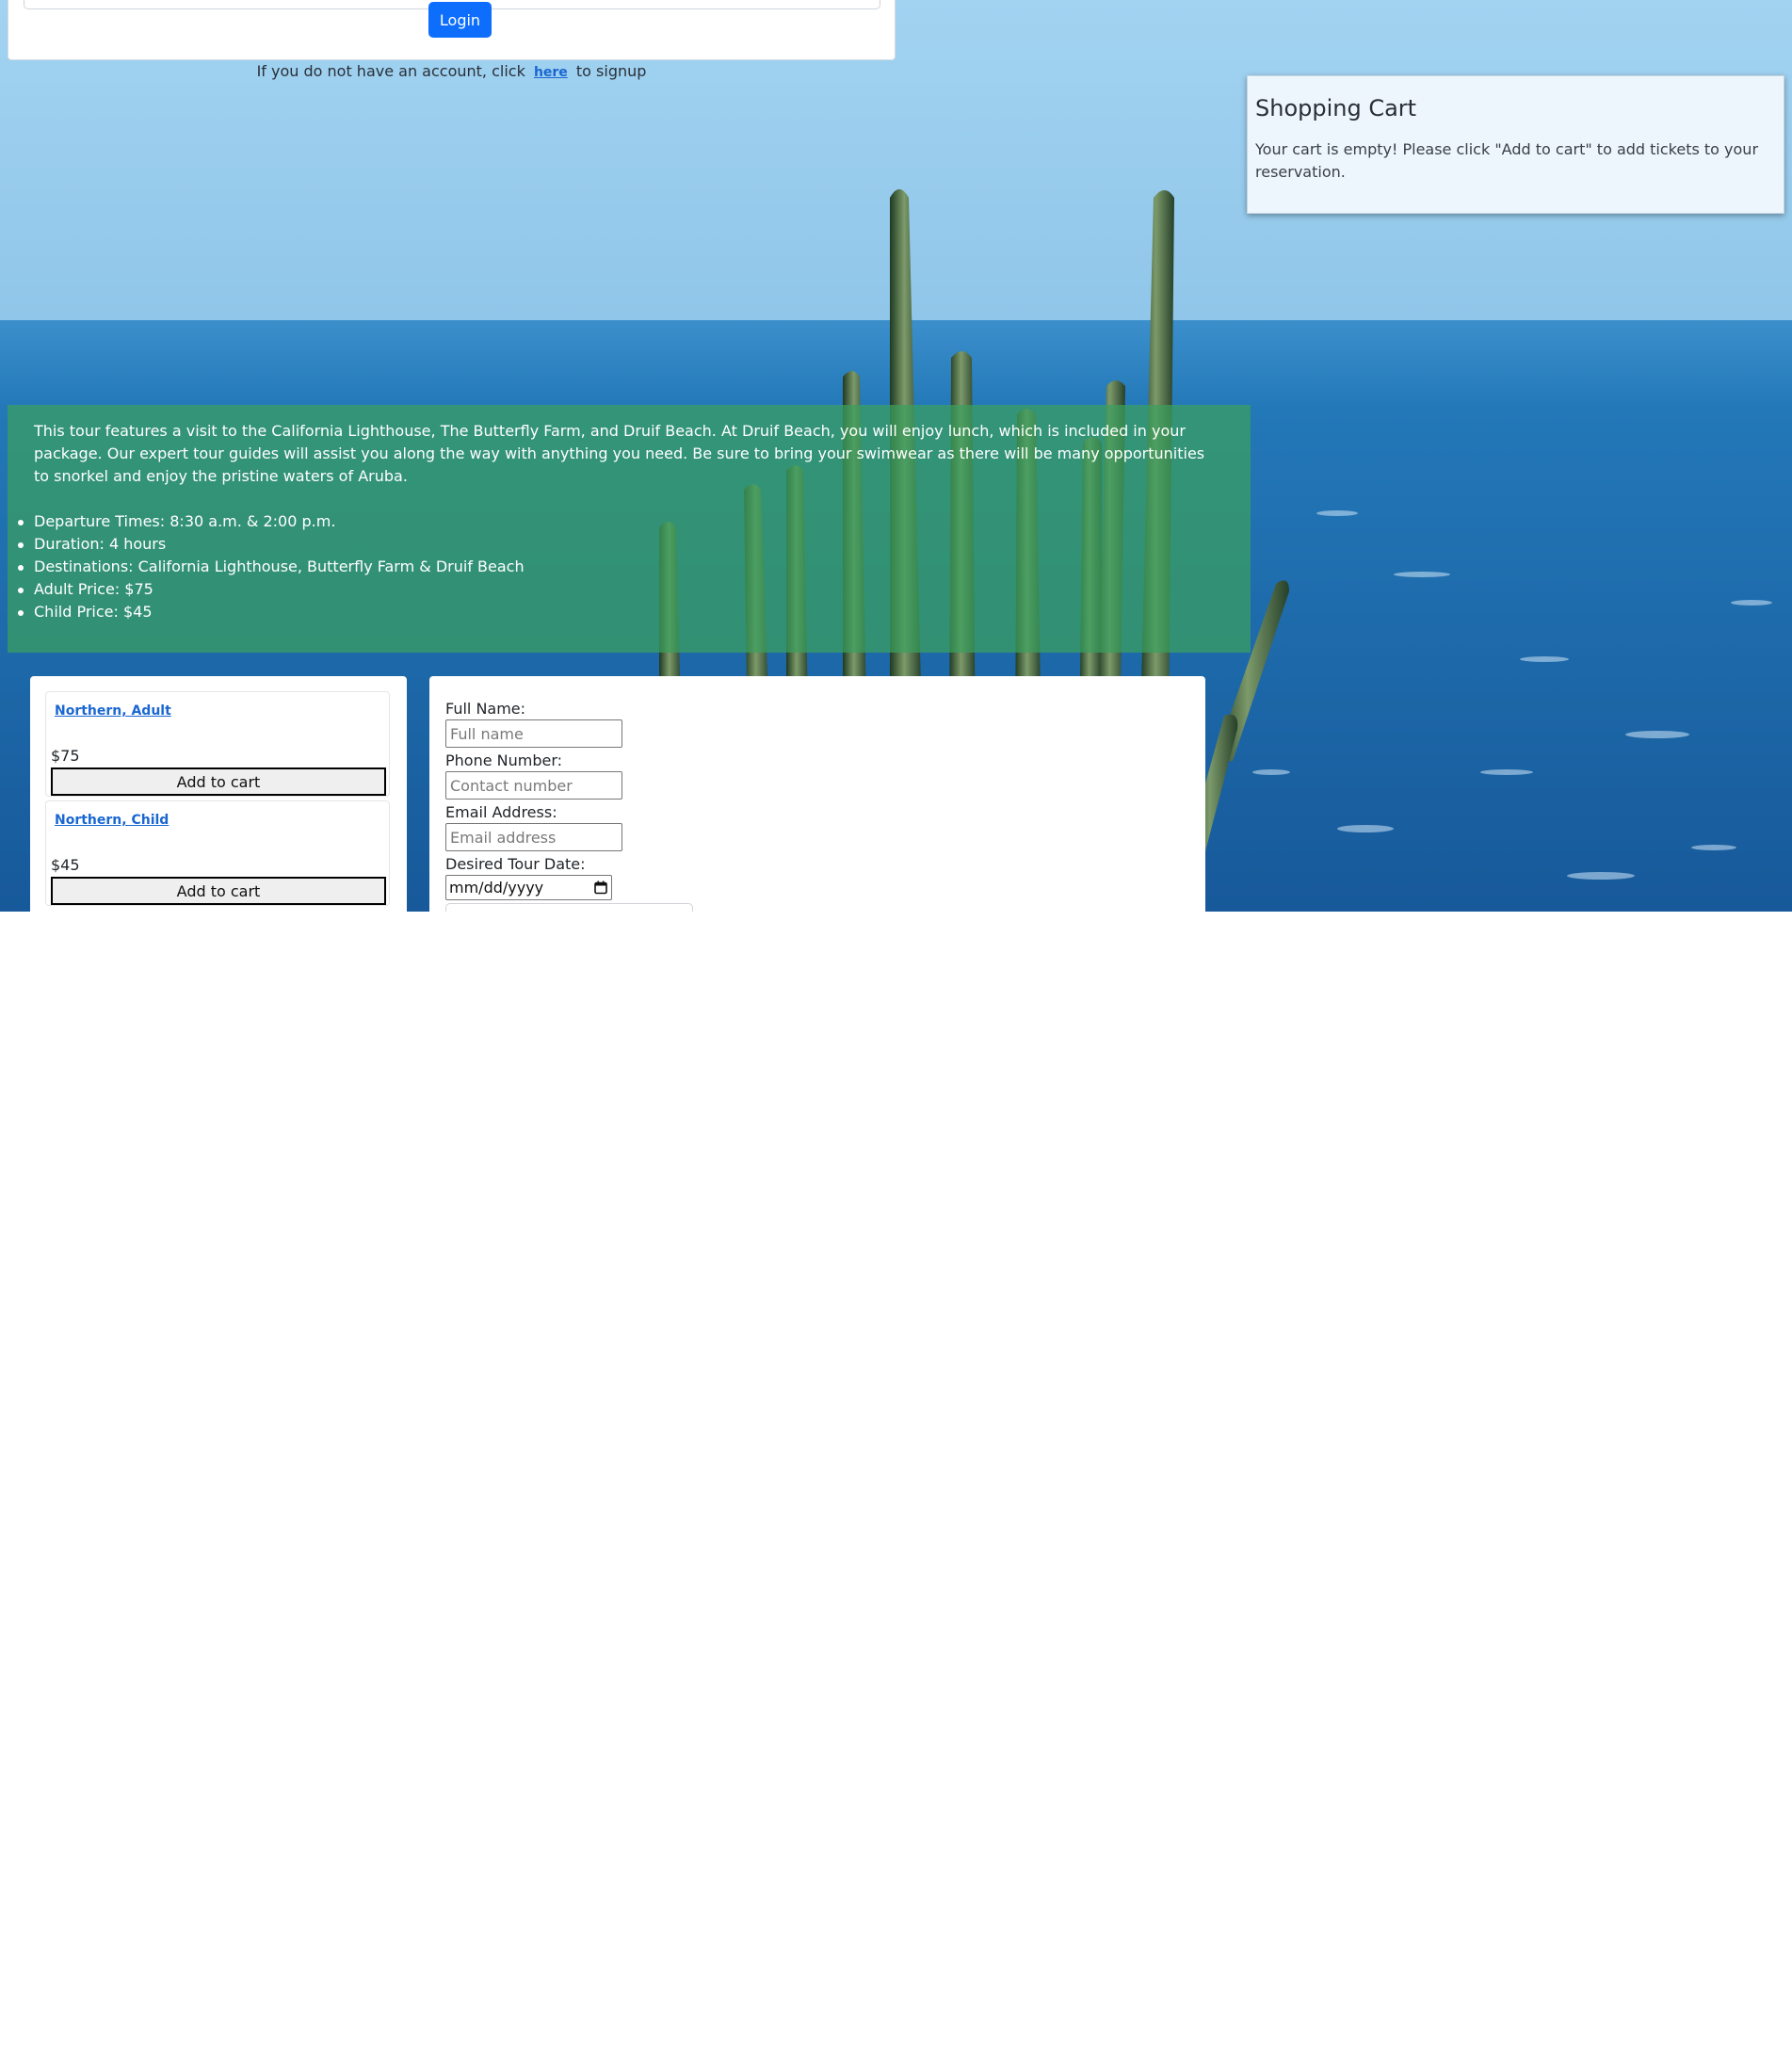  Describe the element at coordinates (611, 521) in the screenshot. I see `detail-departure-times: Departure Times: 8:30 a.m. & 2:00 p.m.` at that location.